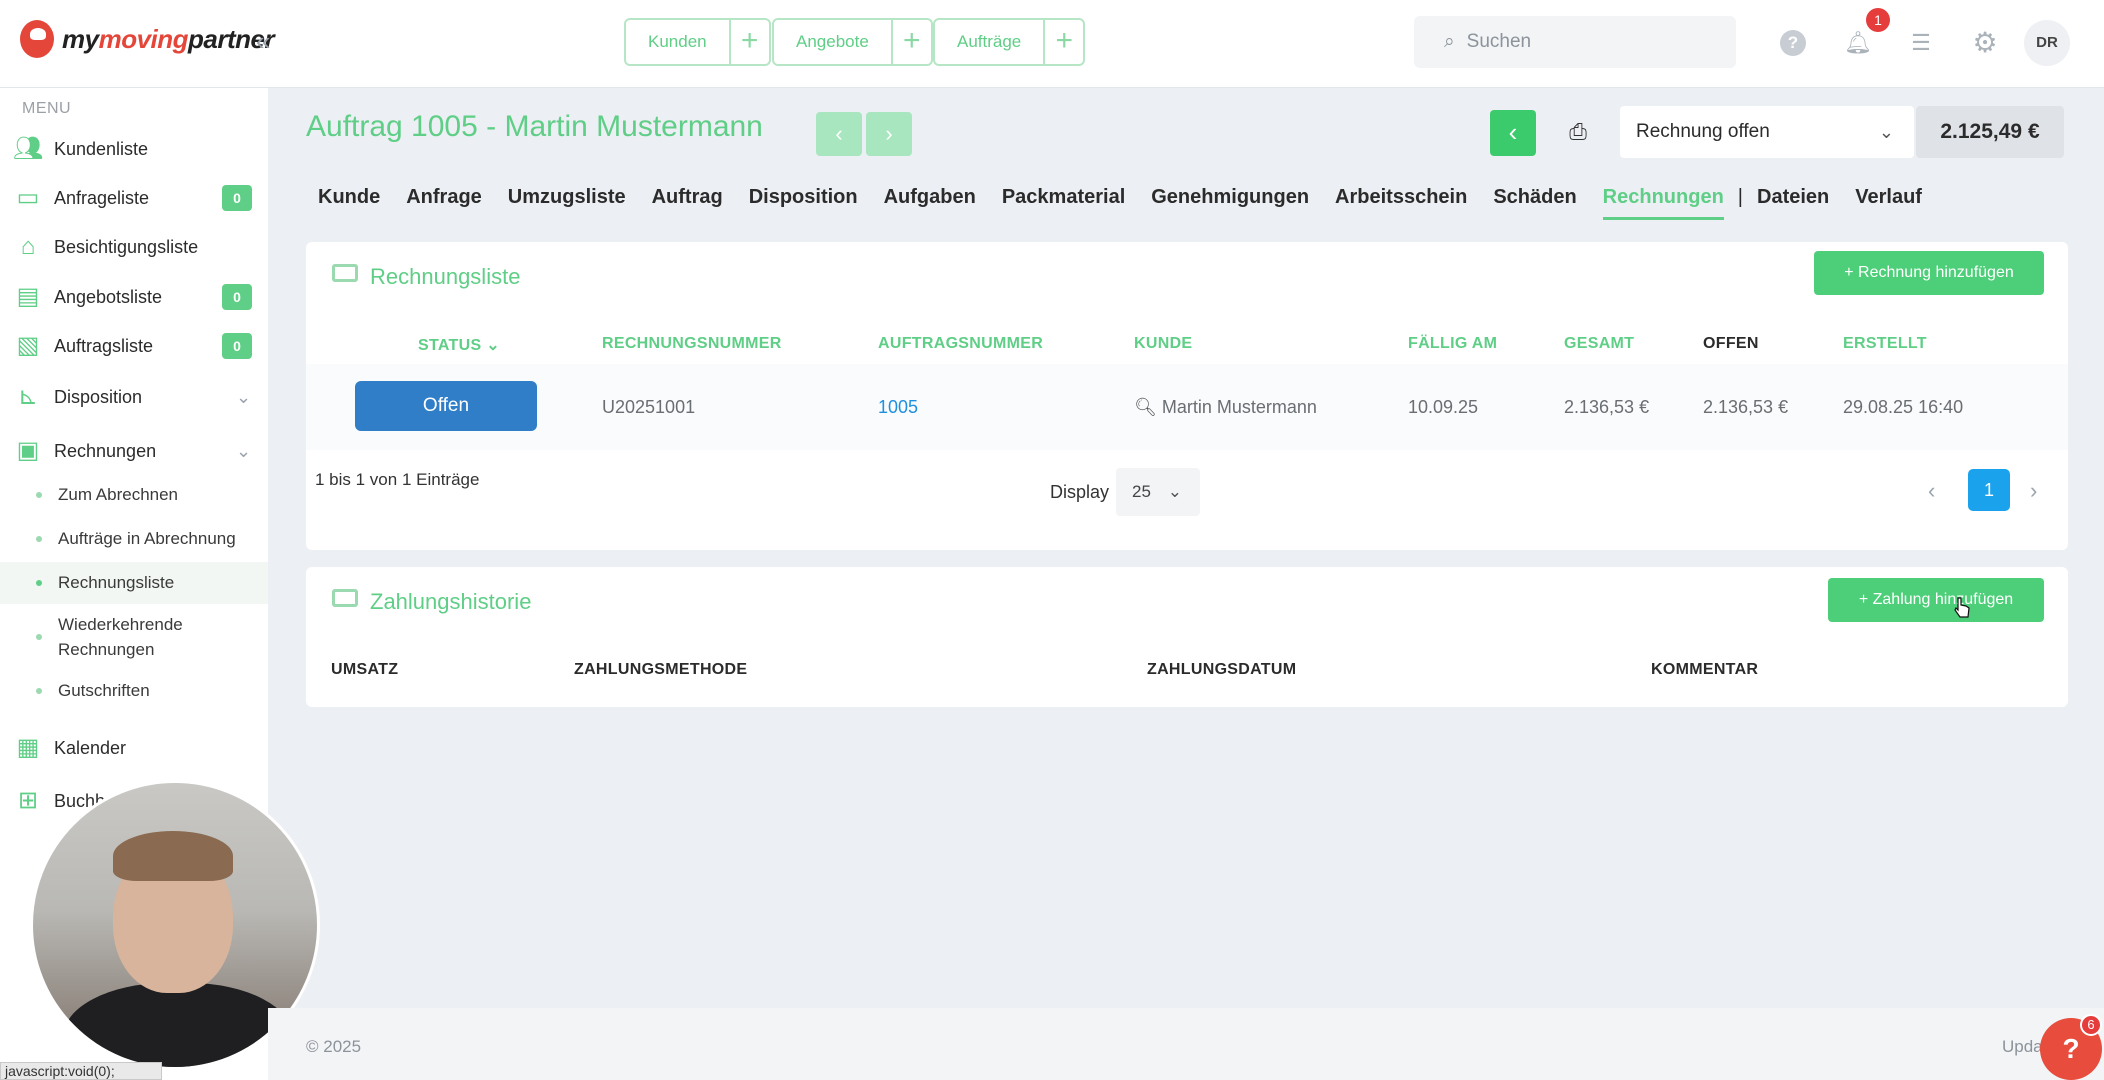 The width and height of the screenshot is (2104, 1080). I want to click on prev-record-button: ‹, so click(839, 134).